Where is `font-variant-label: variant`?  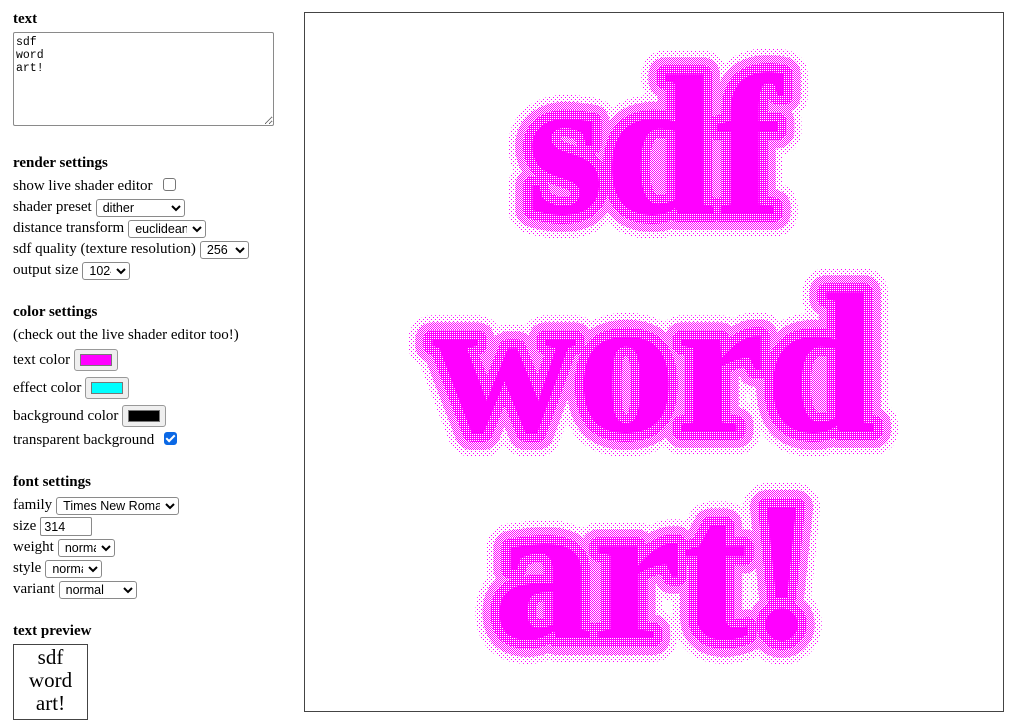 font-variant-label: variant is located at coordinates (34, 589).